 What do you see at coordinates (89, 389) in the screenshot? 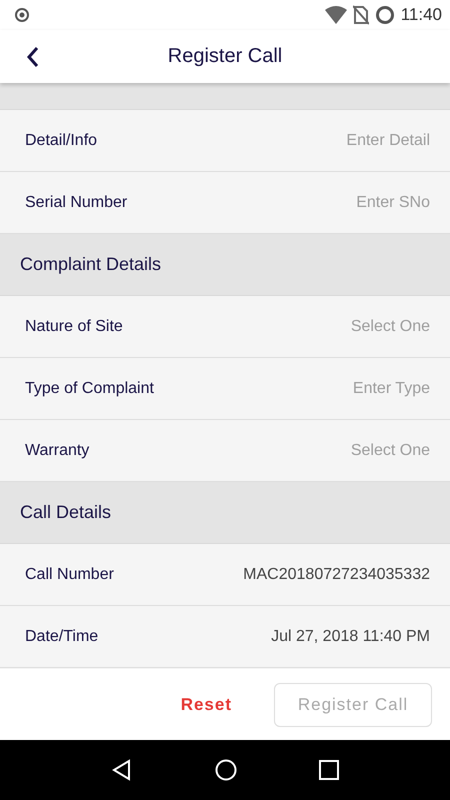
I see `field-label: Type of Complaint` at bounding box center [89, 389].